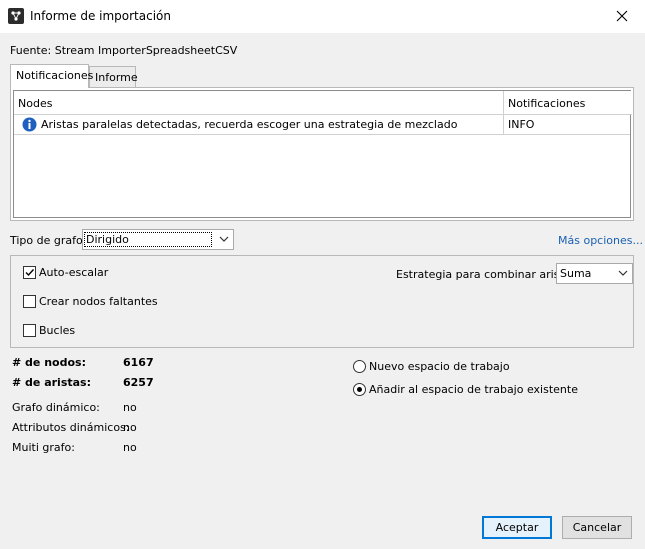 The image size is (645, 549). What do you see at coordinates (138, 382) in the screenshot?
I see `edges-count-value: 6257` at bounding box center [138, 382].